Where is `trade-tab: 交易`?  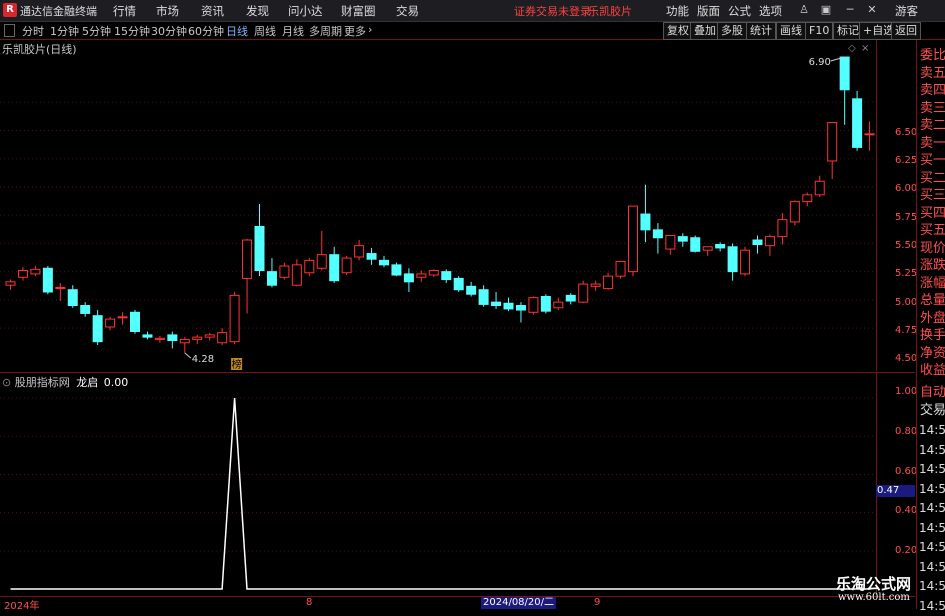
trade-tab: 交易 is located at coordinates (932, 411).